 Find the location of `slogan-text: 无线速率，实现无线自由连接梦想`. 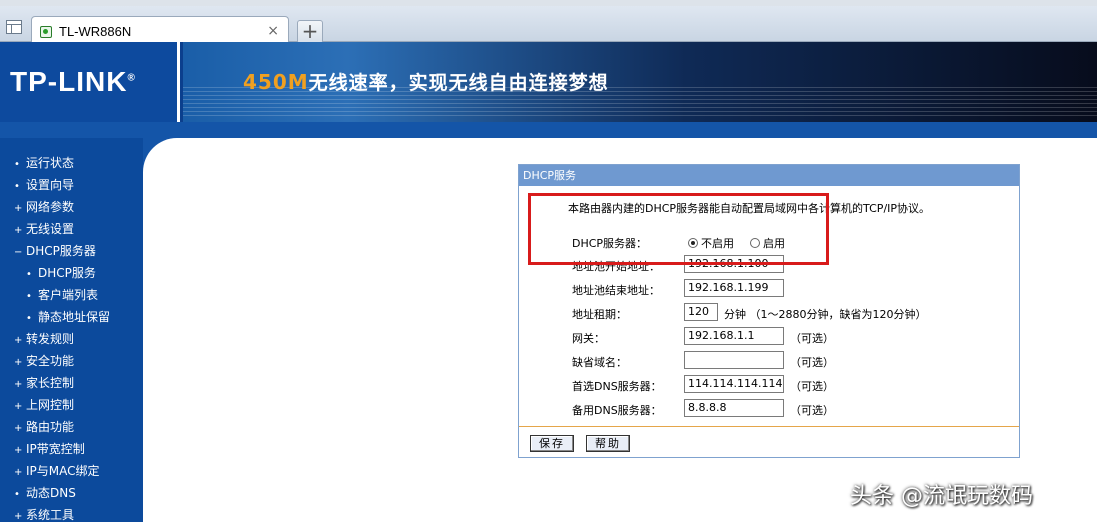

slogan-text: 无线速率，实现无线自由连接梦想 is located at coordinates (458, 83).